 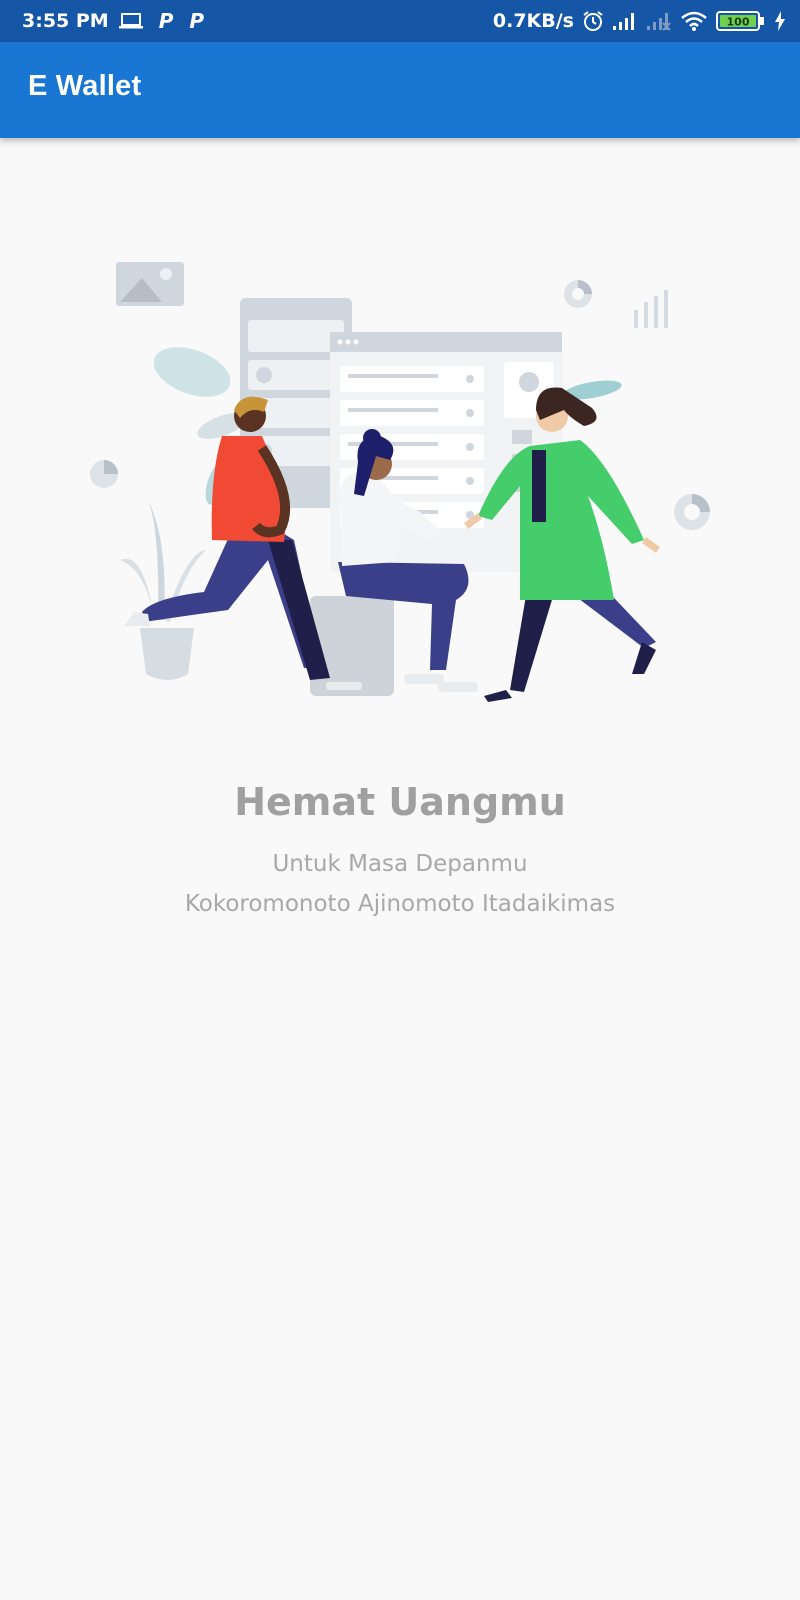 I want to click on status-right: 0.7KB/s 100, so click(x=639, y=21).